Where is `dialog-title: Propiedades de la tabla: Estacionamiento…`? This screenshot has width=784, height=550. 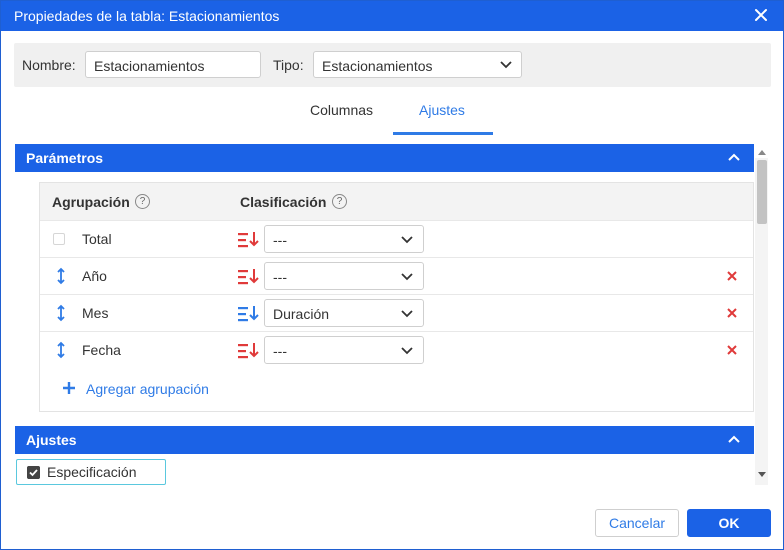
dialog-title: Propiedades de la tabla: Estacionamiento… is located at coordinates (147, 16).